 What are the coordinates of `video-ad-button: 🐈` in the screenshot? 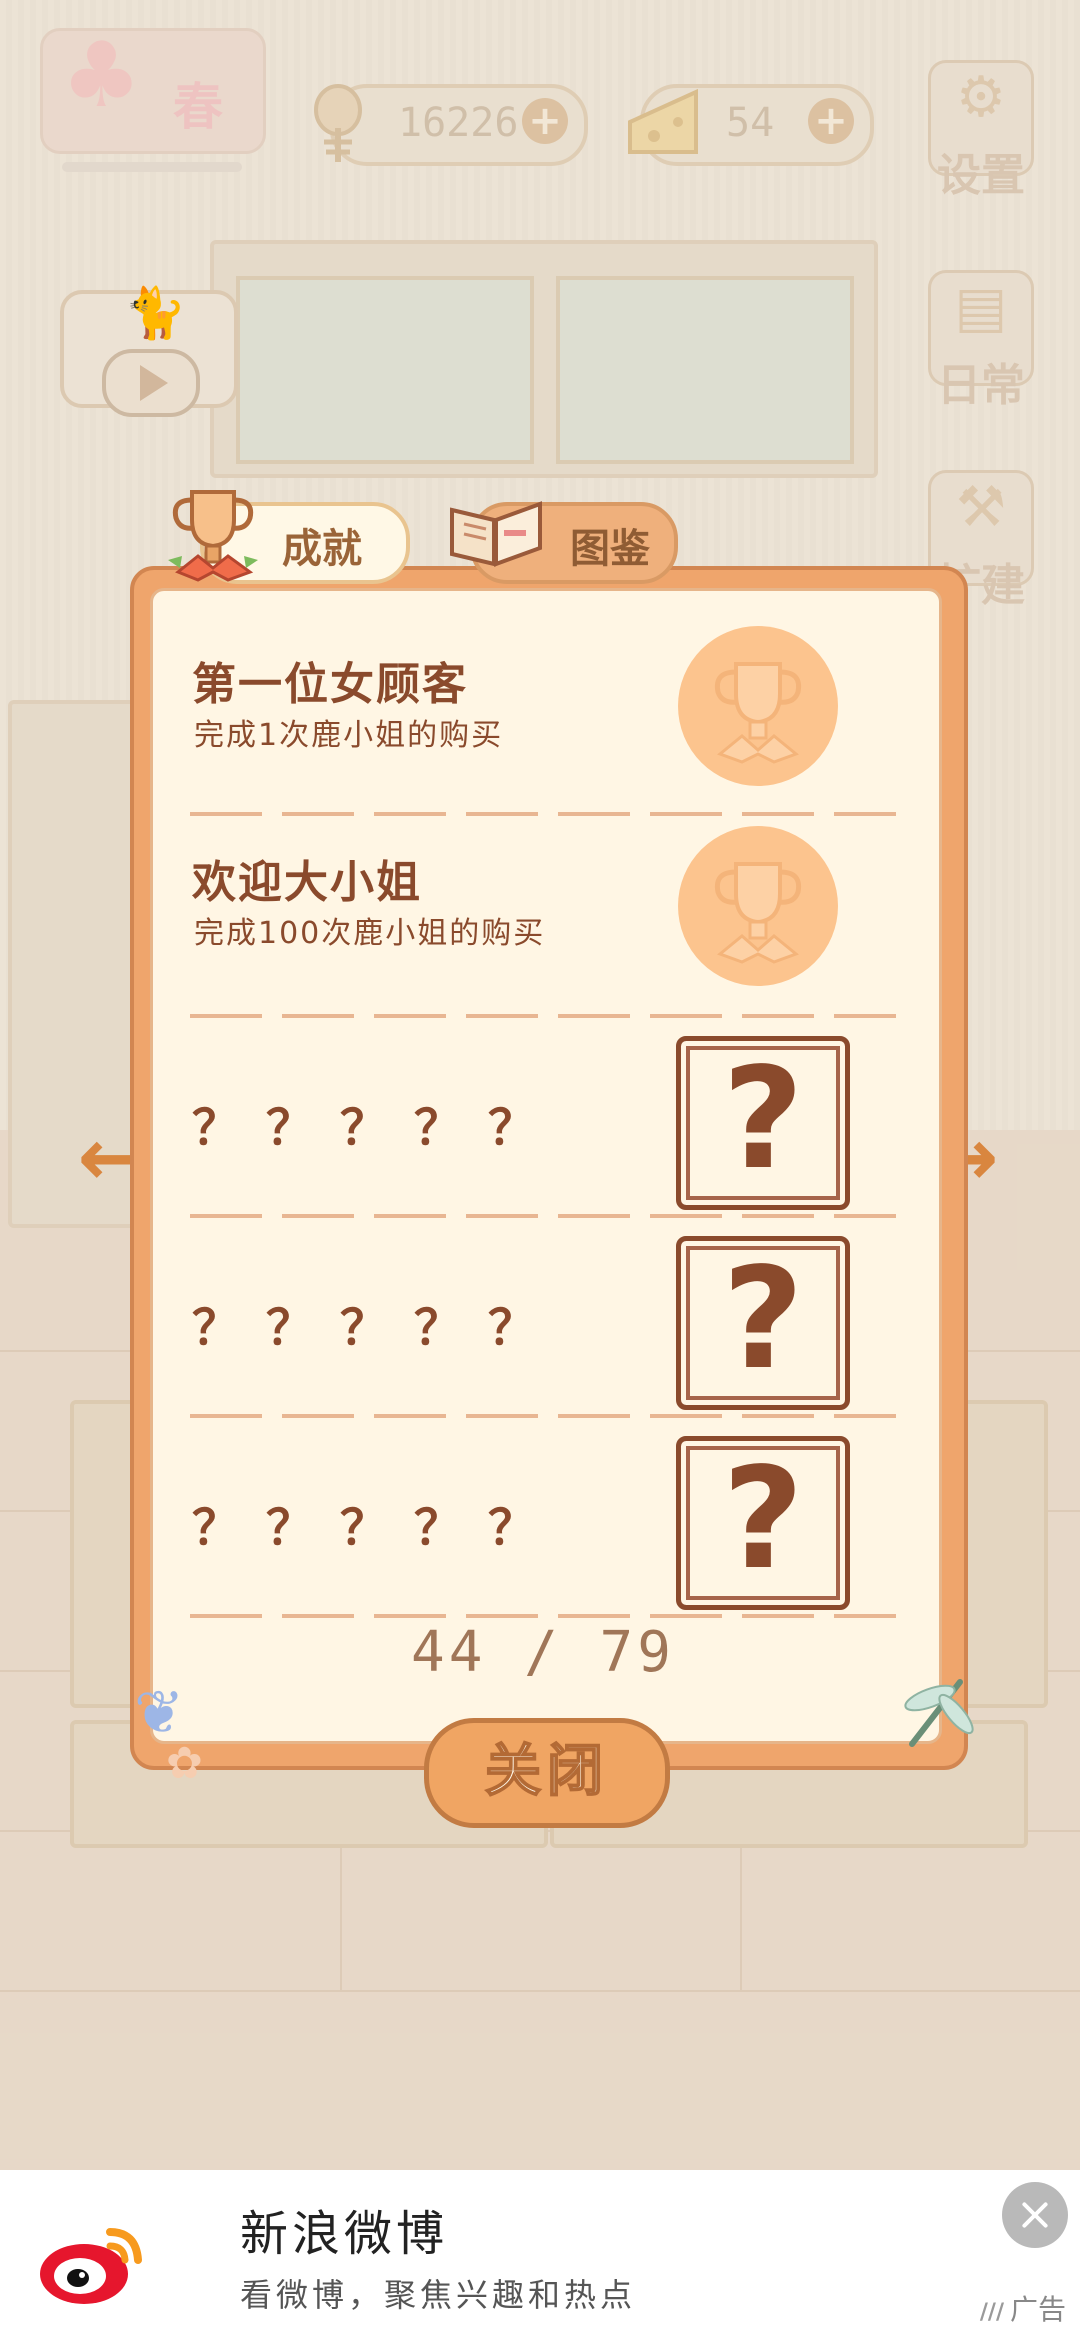 It's located at (149, 350).